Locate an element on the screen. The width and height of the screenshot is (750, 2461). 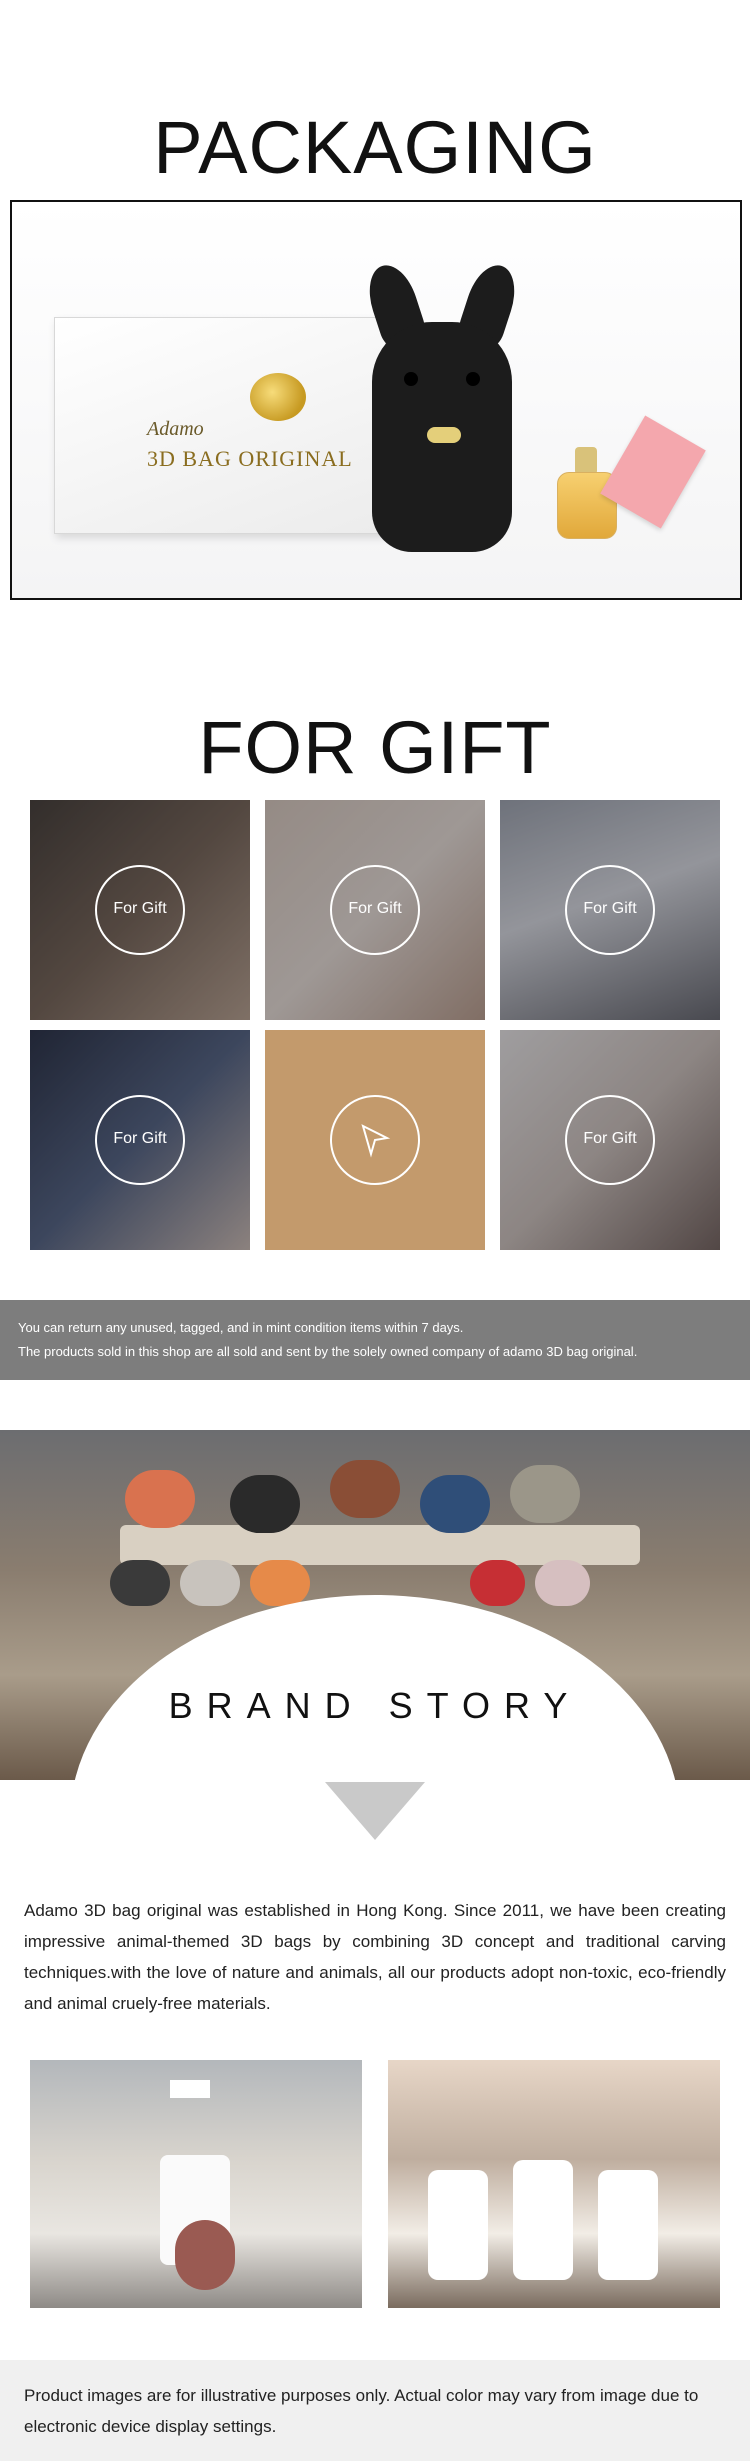
gift-tile-parent: For Gift is located at coordinates (610, 1140).